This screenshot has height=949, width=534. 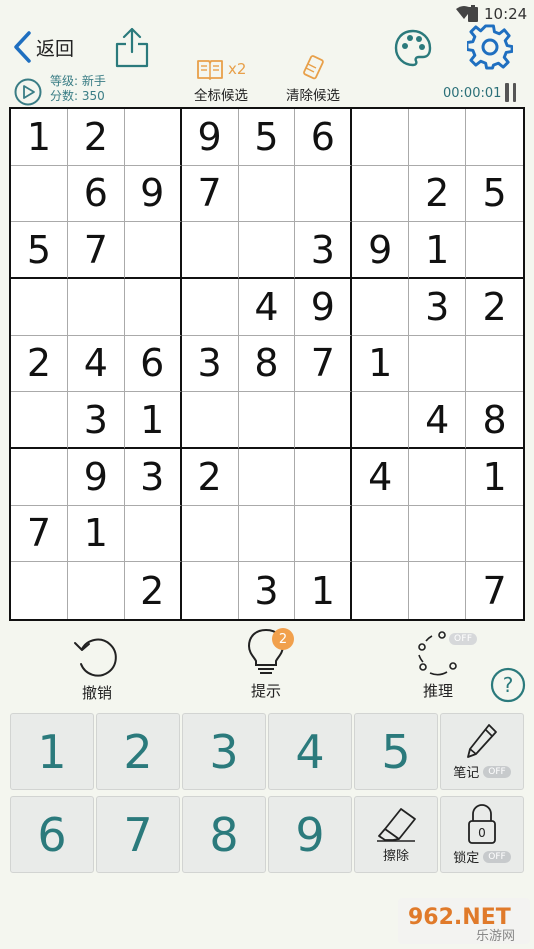 What do you see at coordinates (438, 250) in the screenshot?
I see `board-cell-r3-c8: 1` at bounding box center [438, 250].